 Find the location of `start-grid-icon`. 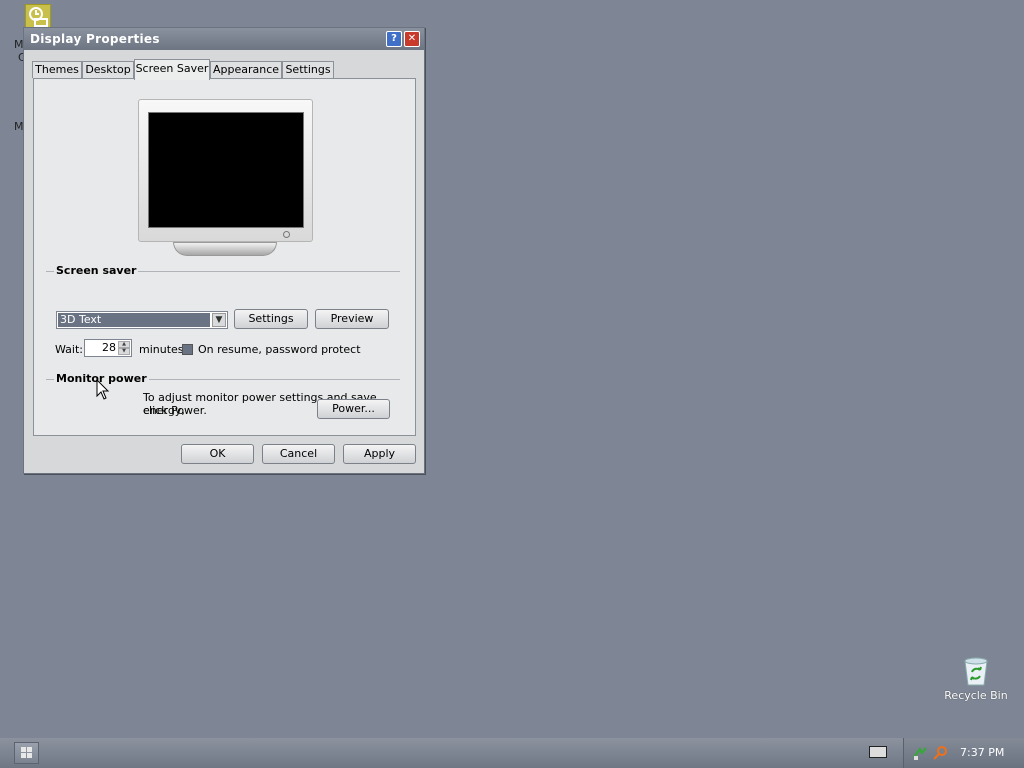

start-grid-icon is located at coordinates (26, 752).